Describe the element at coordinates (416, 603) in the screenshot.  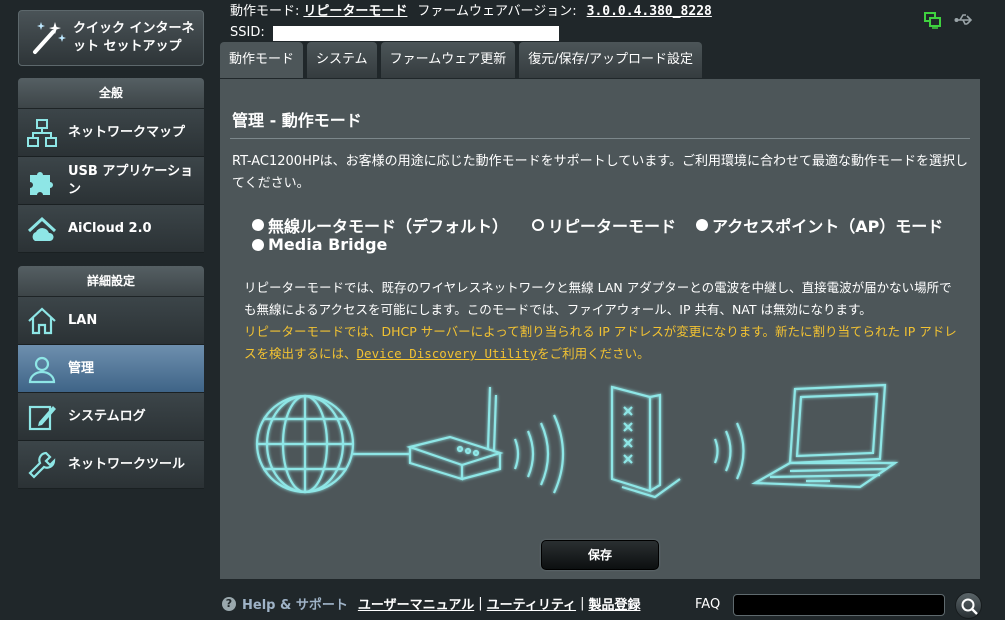
I see `user-manual-link: ユーザーマニュアル` at that location.